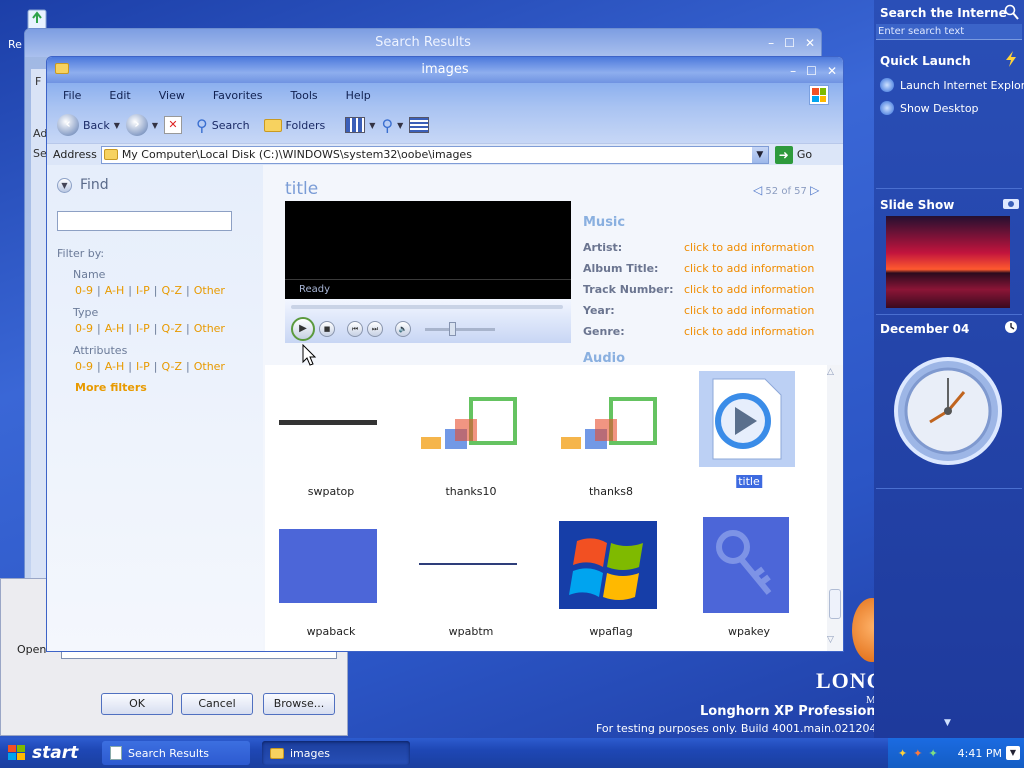 Image resolution: width=1024 pixels, height=768 pixels. Describe the element at coordinates (757, 190) in the screenshot. I see `prev-icon: ◁` at that location.